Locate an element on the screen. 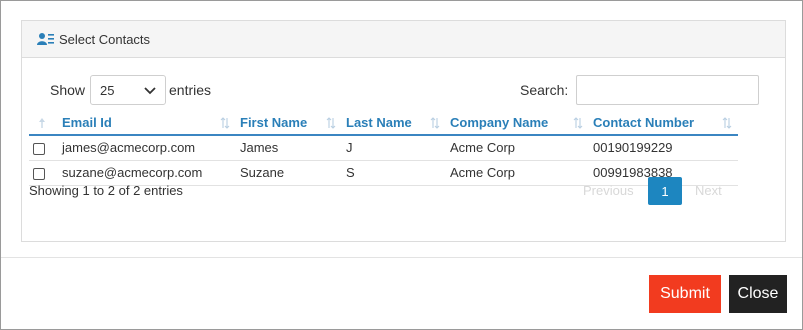  email-cell: james@acmecorp.com is located at coordinates (147, 148).